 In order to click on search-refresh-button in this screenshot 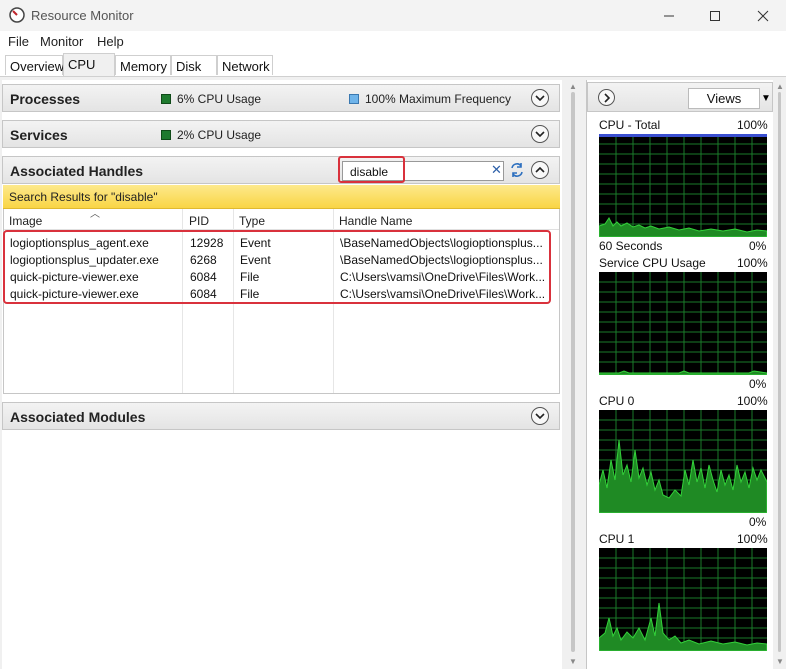, I will do `click(517, 170)`.